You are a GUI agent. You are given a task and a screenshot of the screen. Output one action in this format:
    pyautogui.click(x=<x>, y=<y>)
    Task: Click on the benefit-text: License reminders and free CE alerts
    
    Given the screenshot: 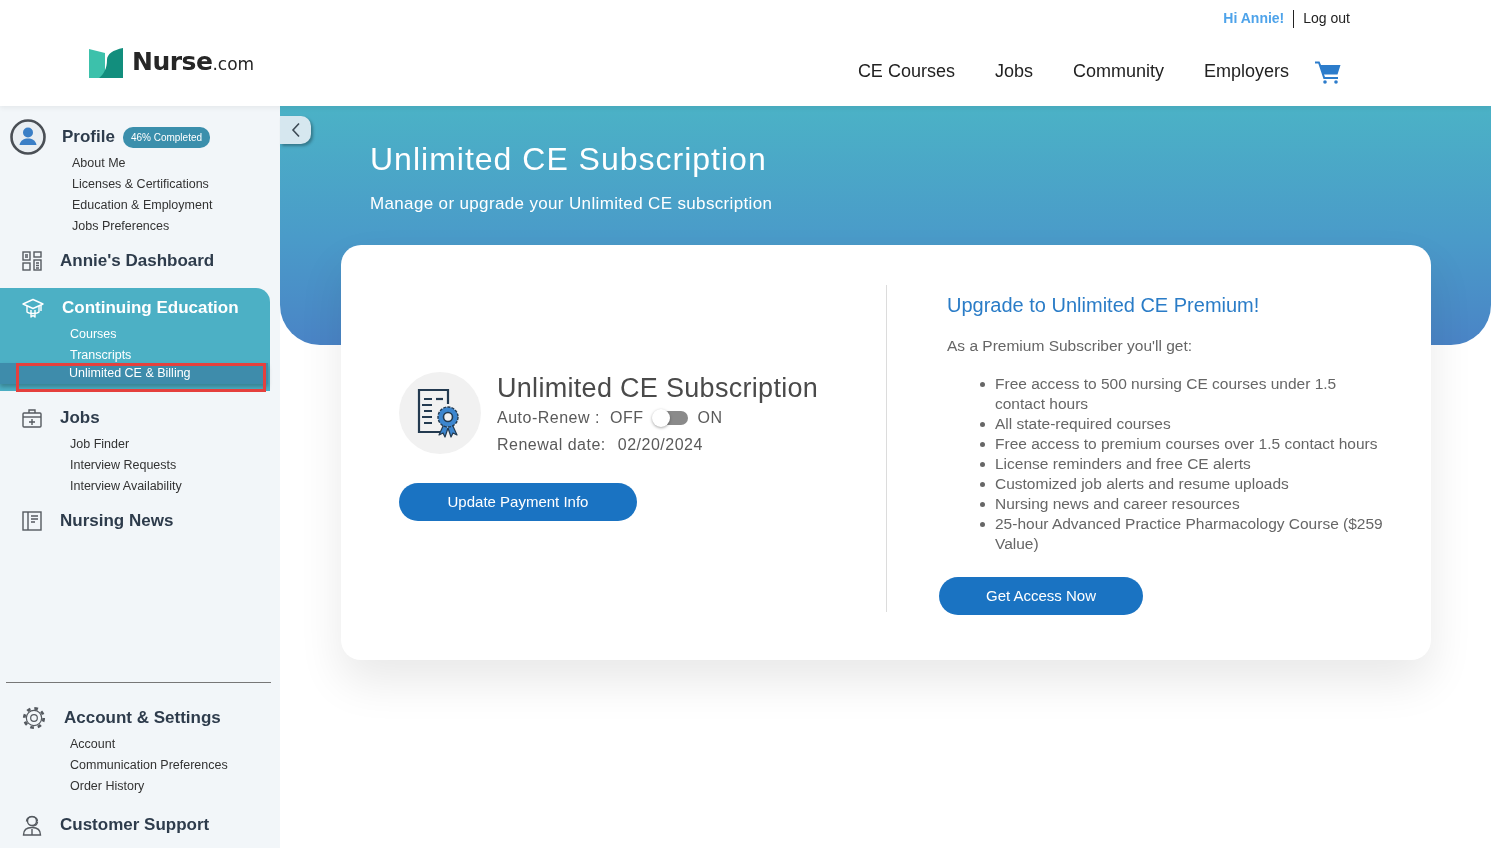 What is the action you would take?
    pyautogui.click(x=1123, y=464)
    